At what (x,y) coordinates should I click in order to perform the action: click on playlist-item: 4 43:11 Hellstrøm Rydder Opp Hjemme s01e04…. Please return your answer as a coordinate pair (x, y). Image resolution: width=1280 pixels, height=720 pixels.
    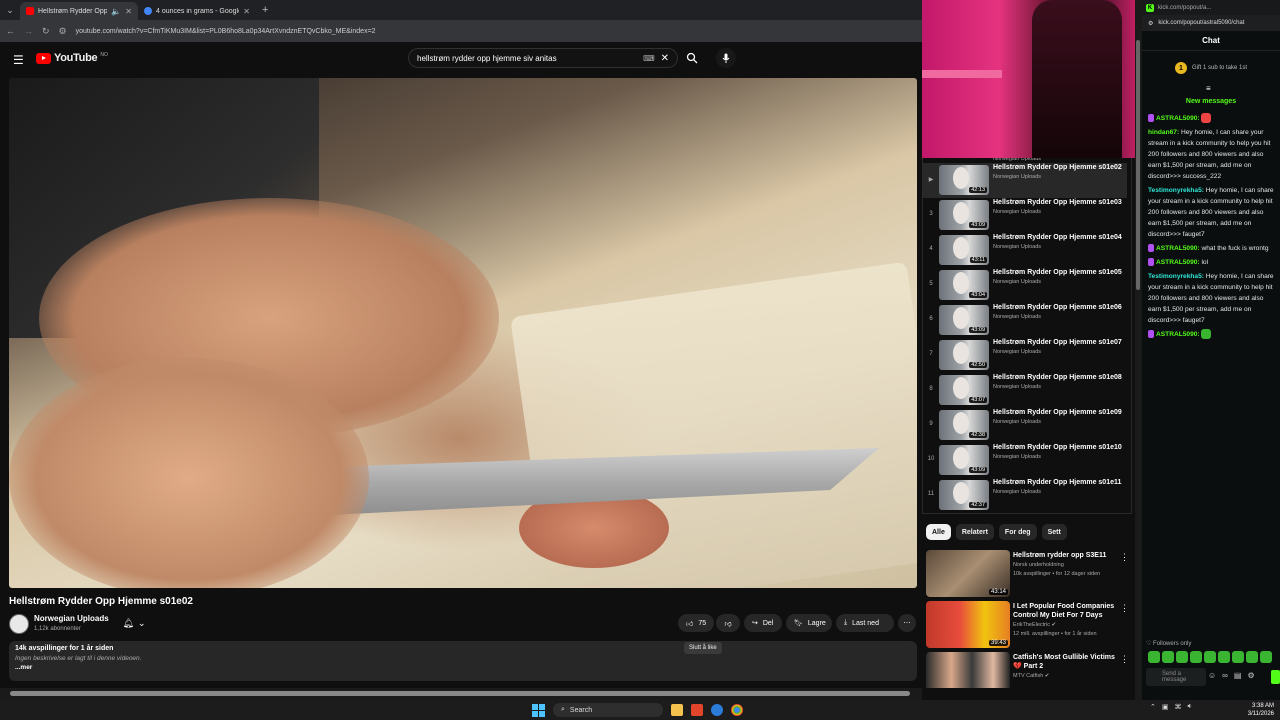
    Looking at the image, I should click on (1025, 250).